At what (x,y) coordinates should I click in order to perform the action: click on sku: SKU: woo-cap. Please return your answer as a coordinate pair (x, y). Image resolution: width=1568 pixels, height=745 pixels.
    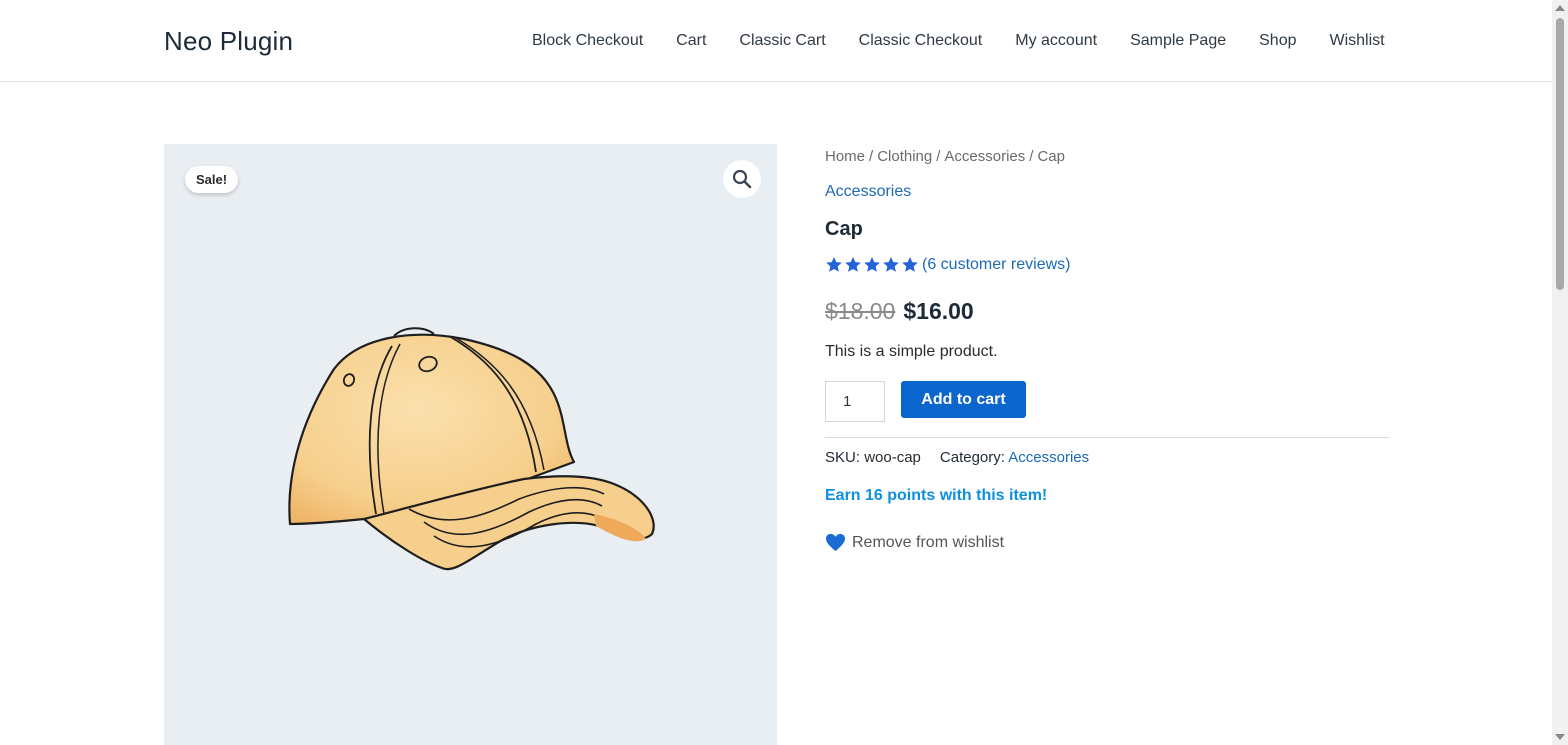
    Looking at the image, I should click on (873, 457).